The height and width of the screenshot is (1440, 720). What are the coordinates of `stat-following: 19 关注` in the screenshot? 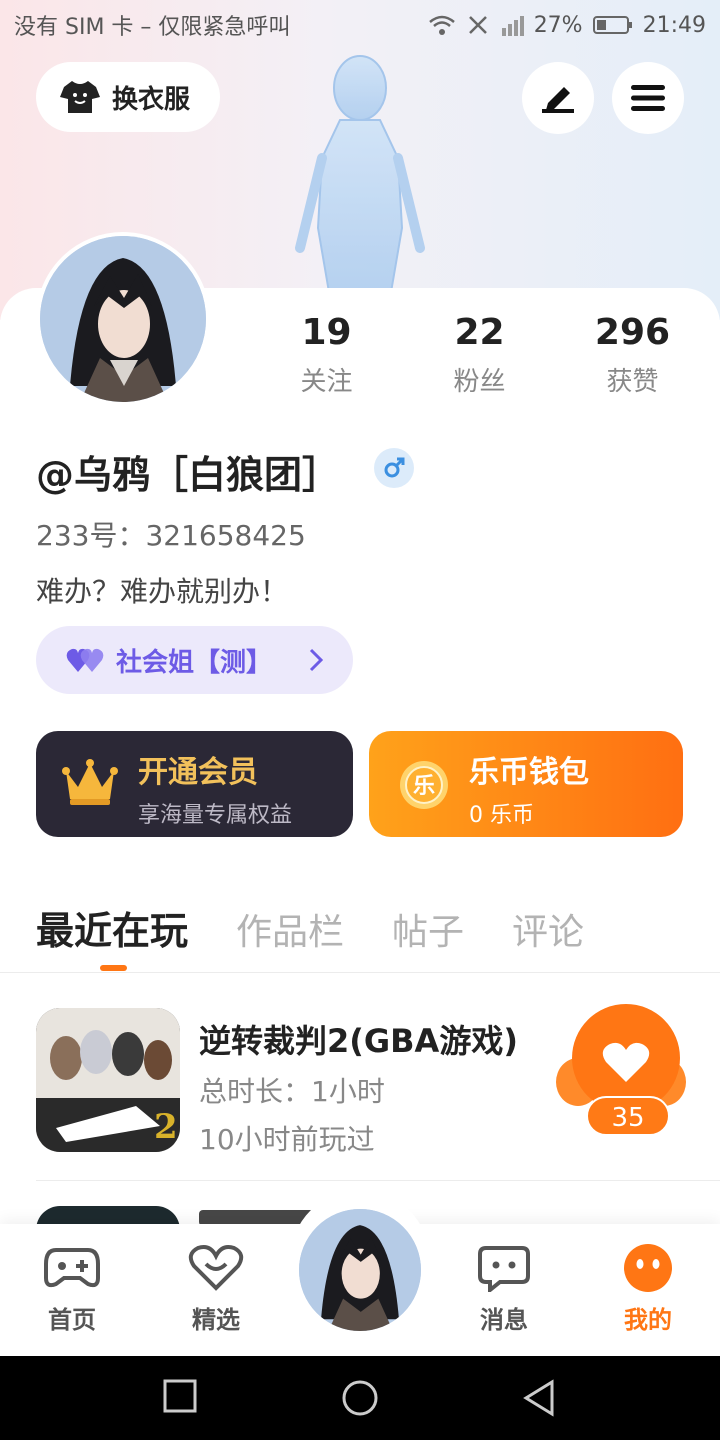 It's located at (326, 362).